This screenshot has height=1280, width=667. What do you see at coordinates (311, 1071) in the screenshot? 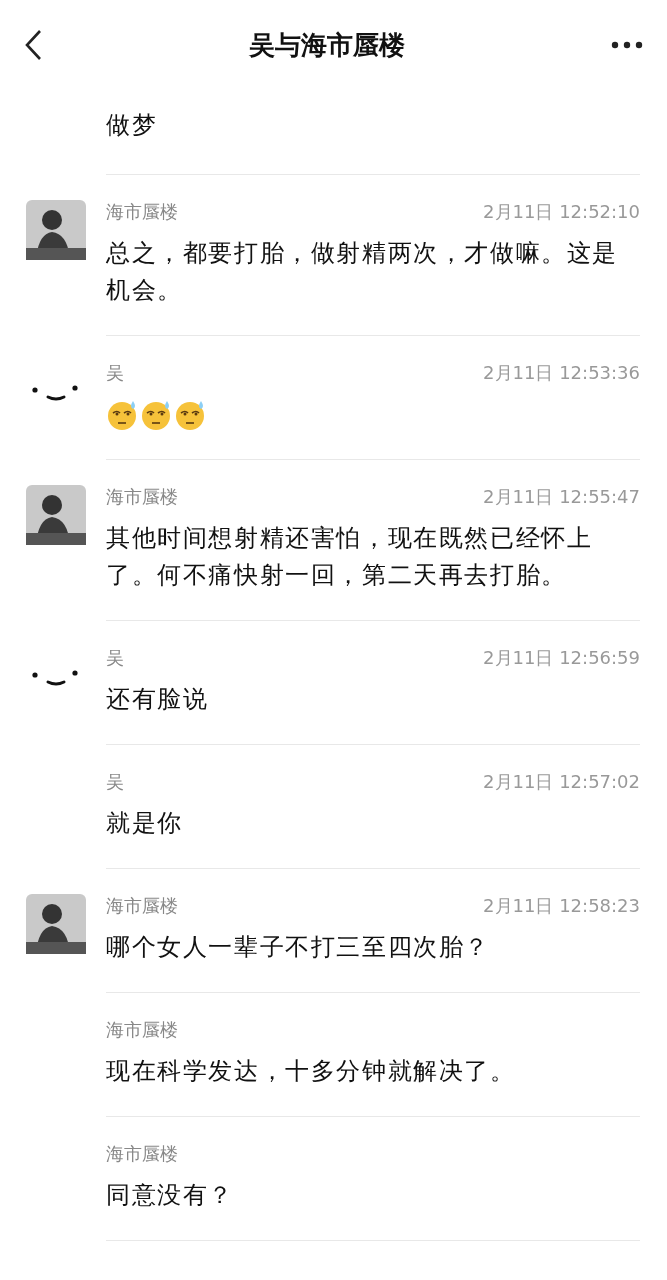
I see `message-text: 现在科学发达，十多分钟就解决了。` at bounding box center [311, 1071].